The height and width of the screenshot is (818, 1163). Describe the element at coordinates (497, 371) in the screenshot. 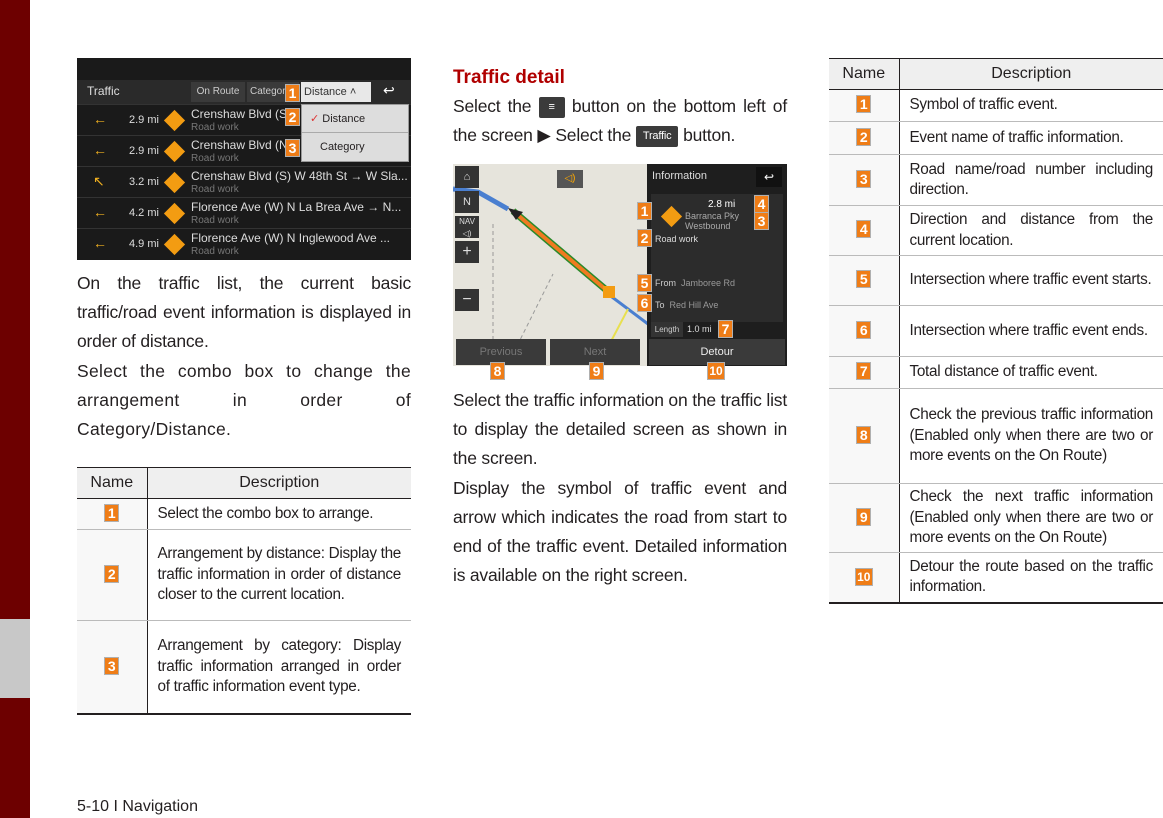

I see `callout-badge: 8` at that location.